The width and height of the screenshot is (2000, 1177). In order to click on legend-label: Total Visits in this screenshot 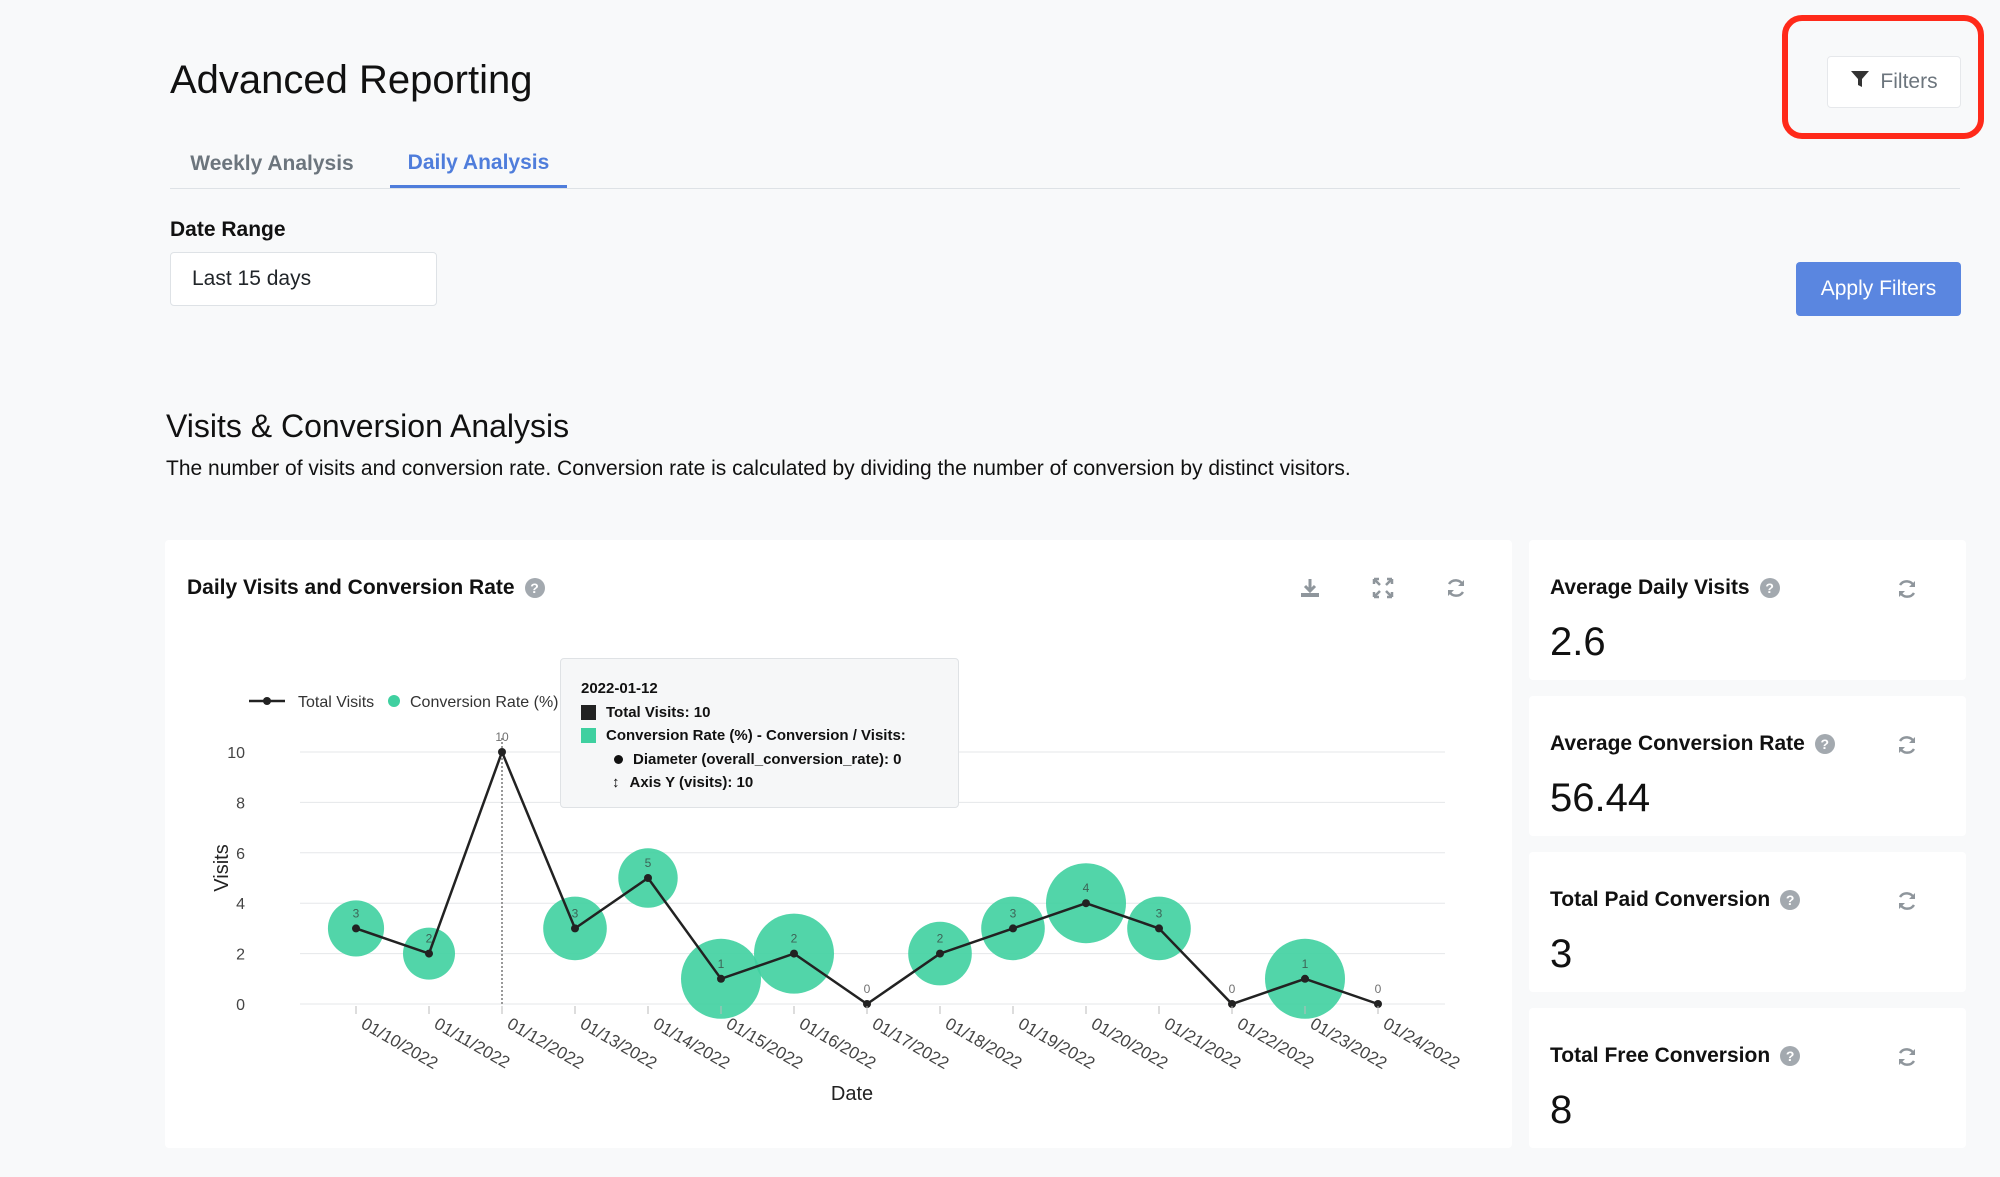, I will do `click(336, 702)`.